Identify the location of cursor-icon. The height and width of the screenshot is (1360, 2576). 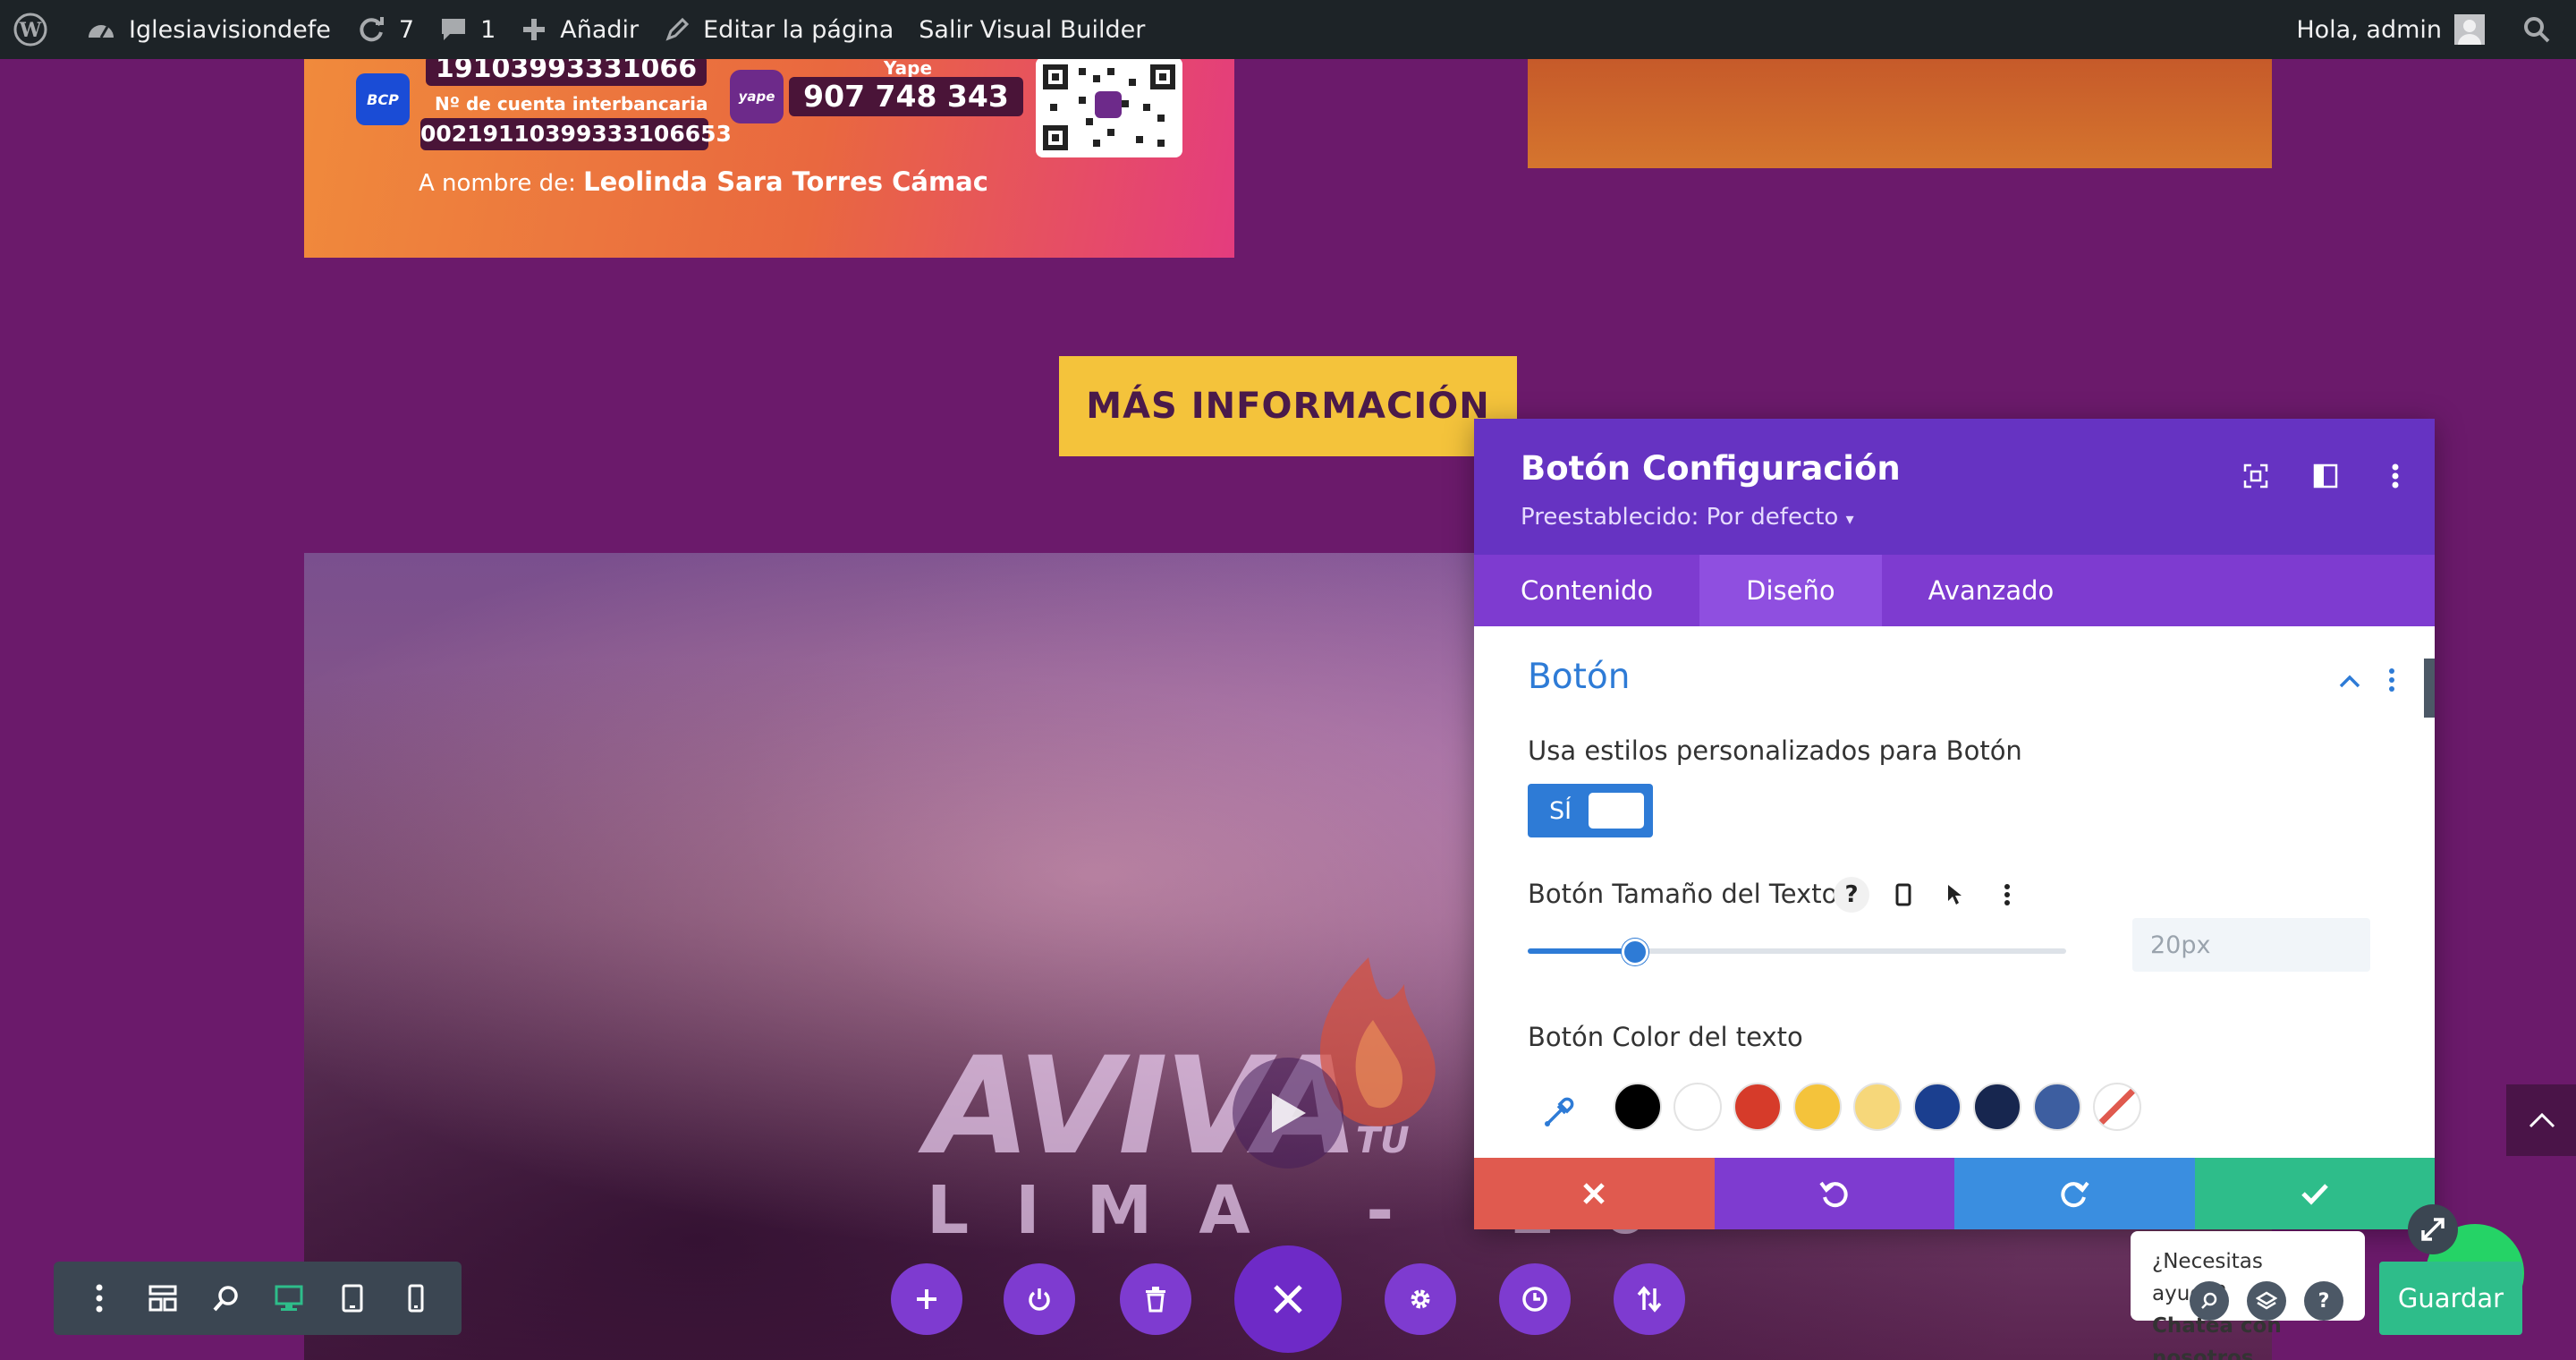
(1955, 895).